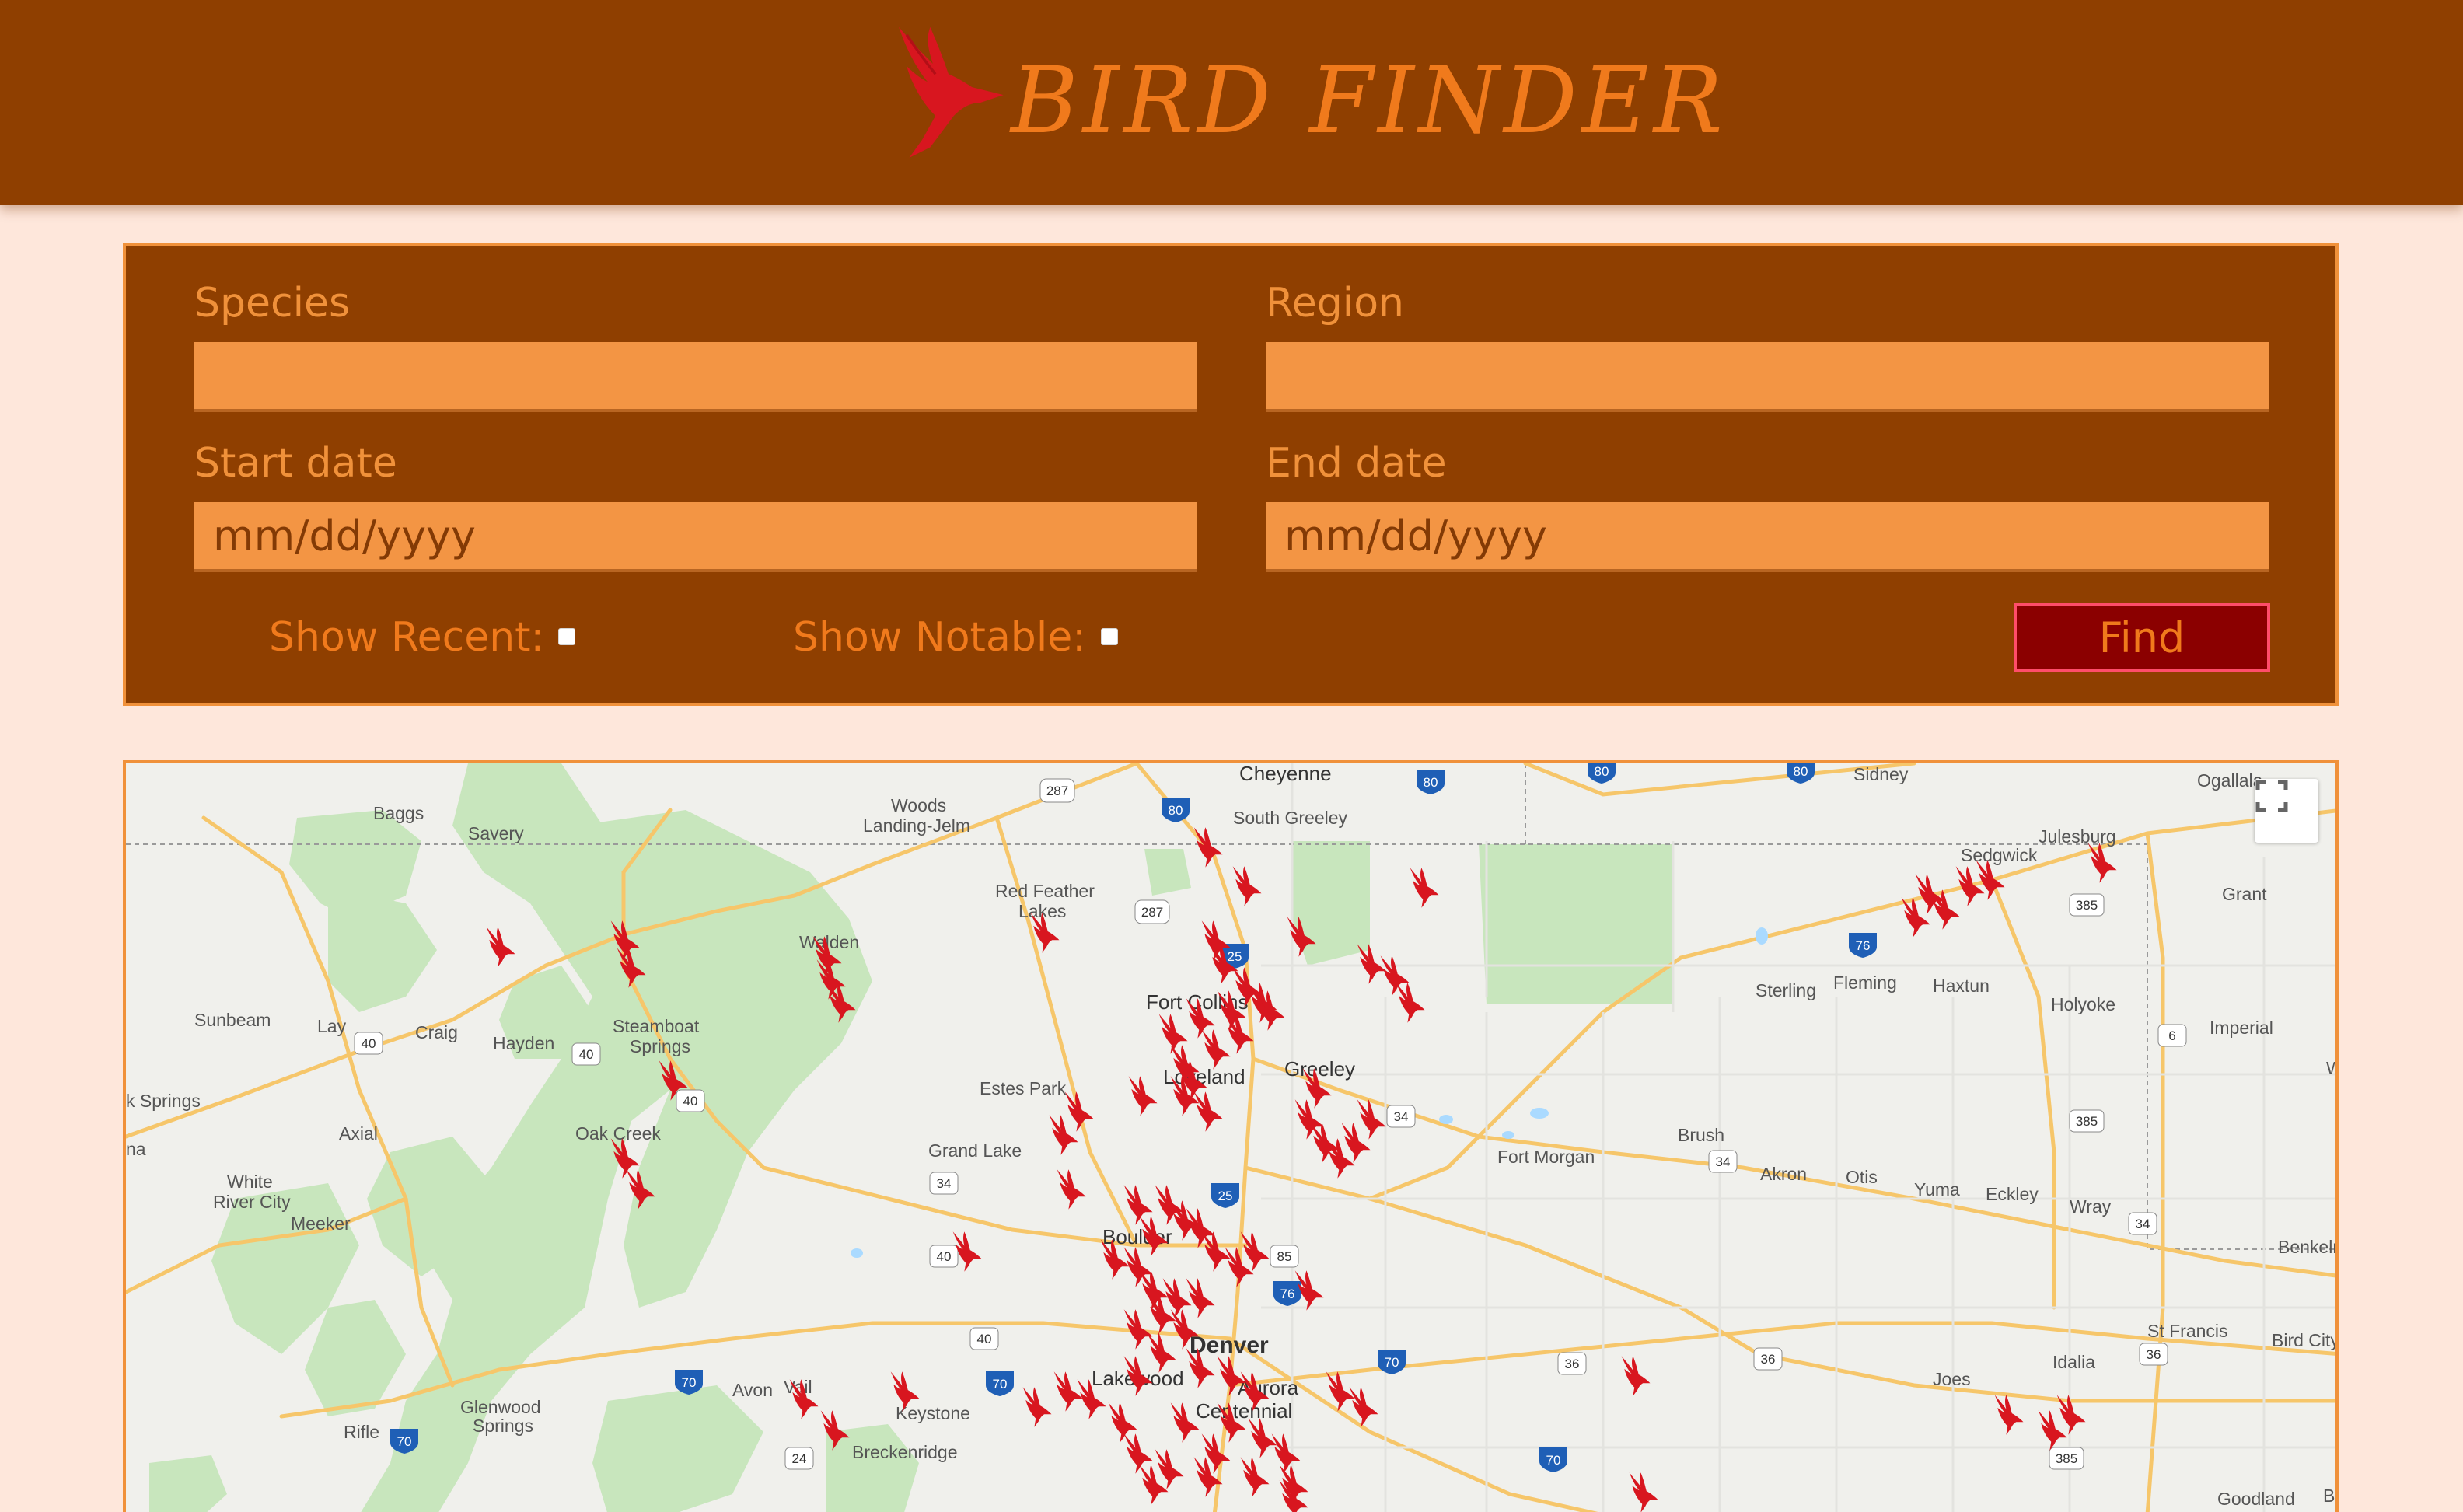  Describe the element at coordinates (1356, 463) in the screenshot. I see `end-date-label: End date` at that location.